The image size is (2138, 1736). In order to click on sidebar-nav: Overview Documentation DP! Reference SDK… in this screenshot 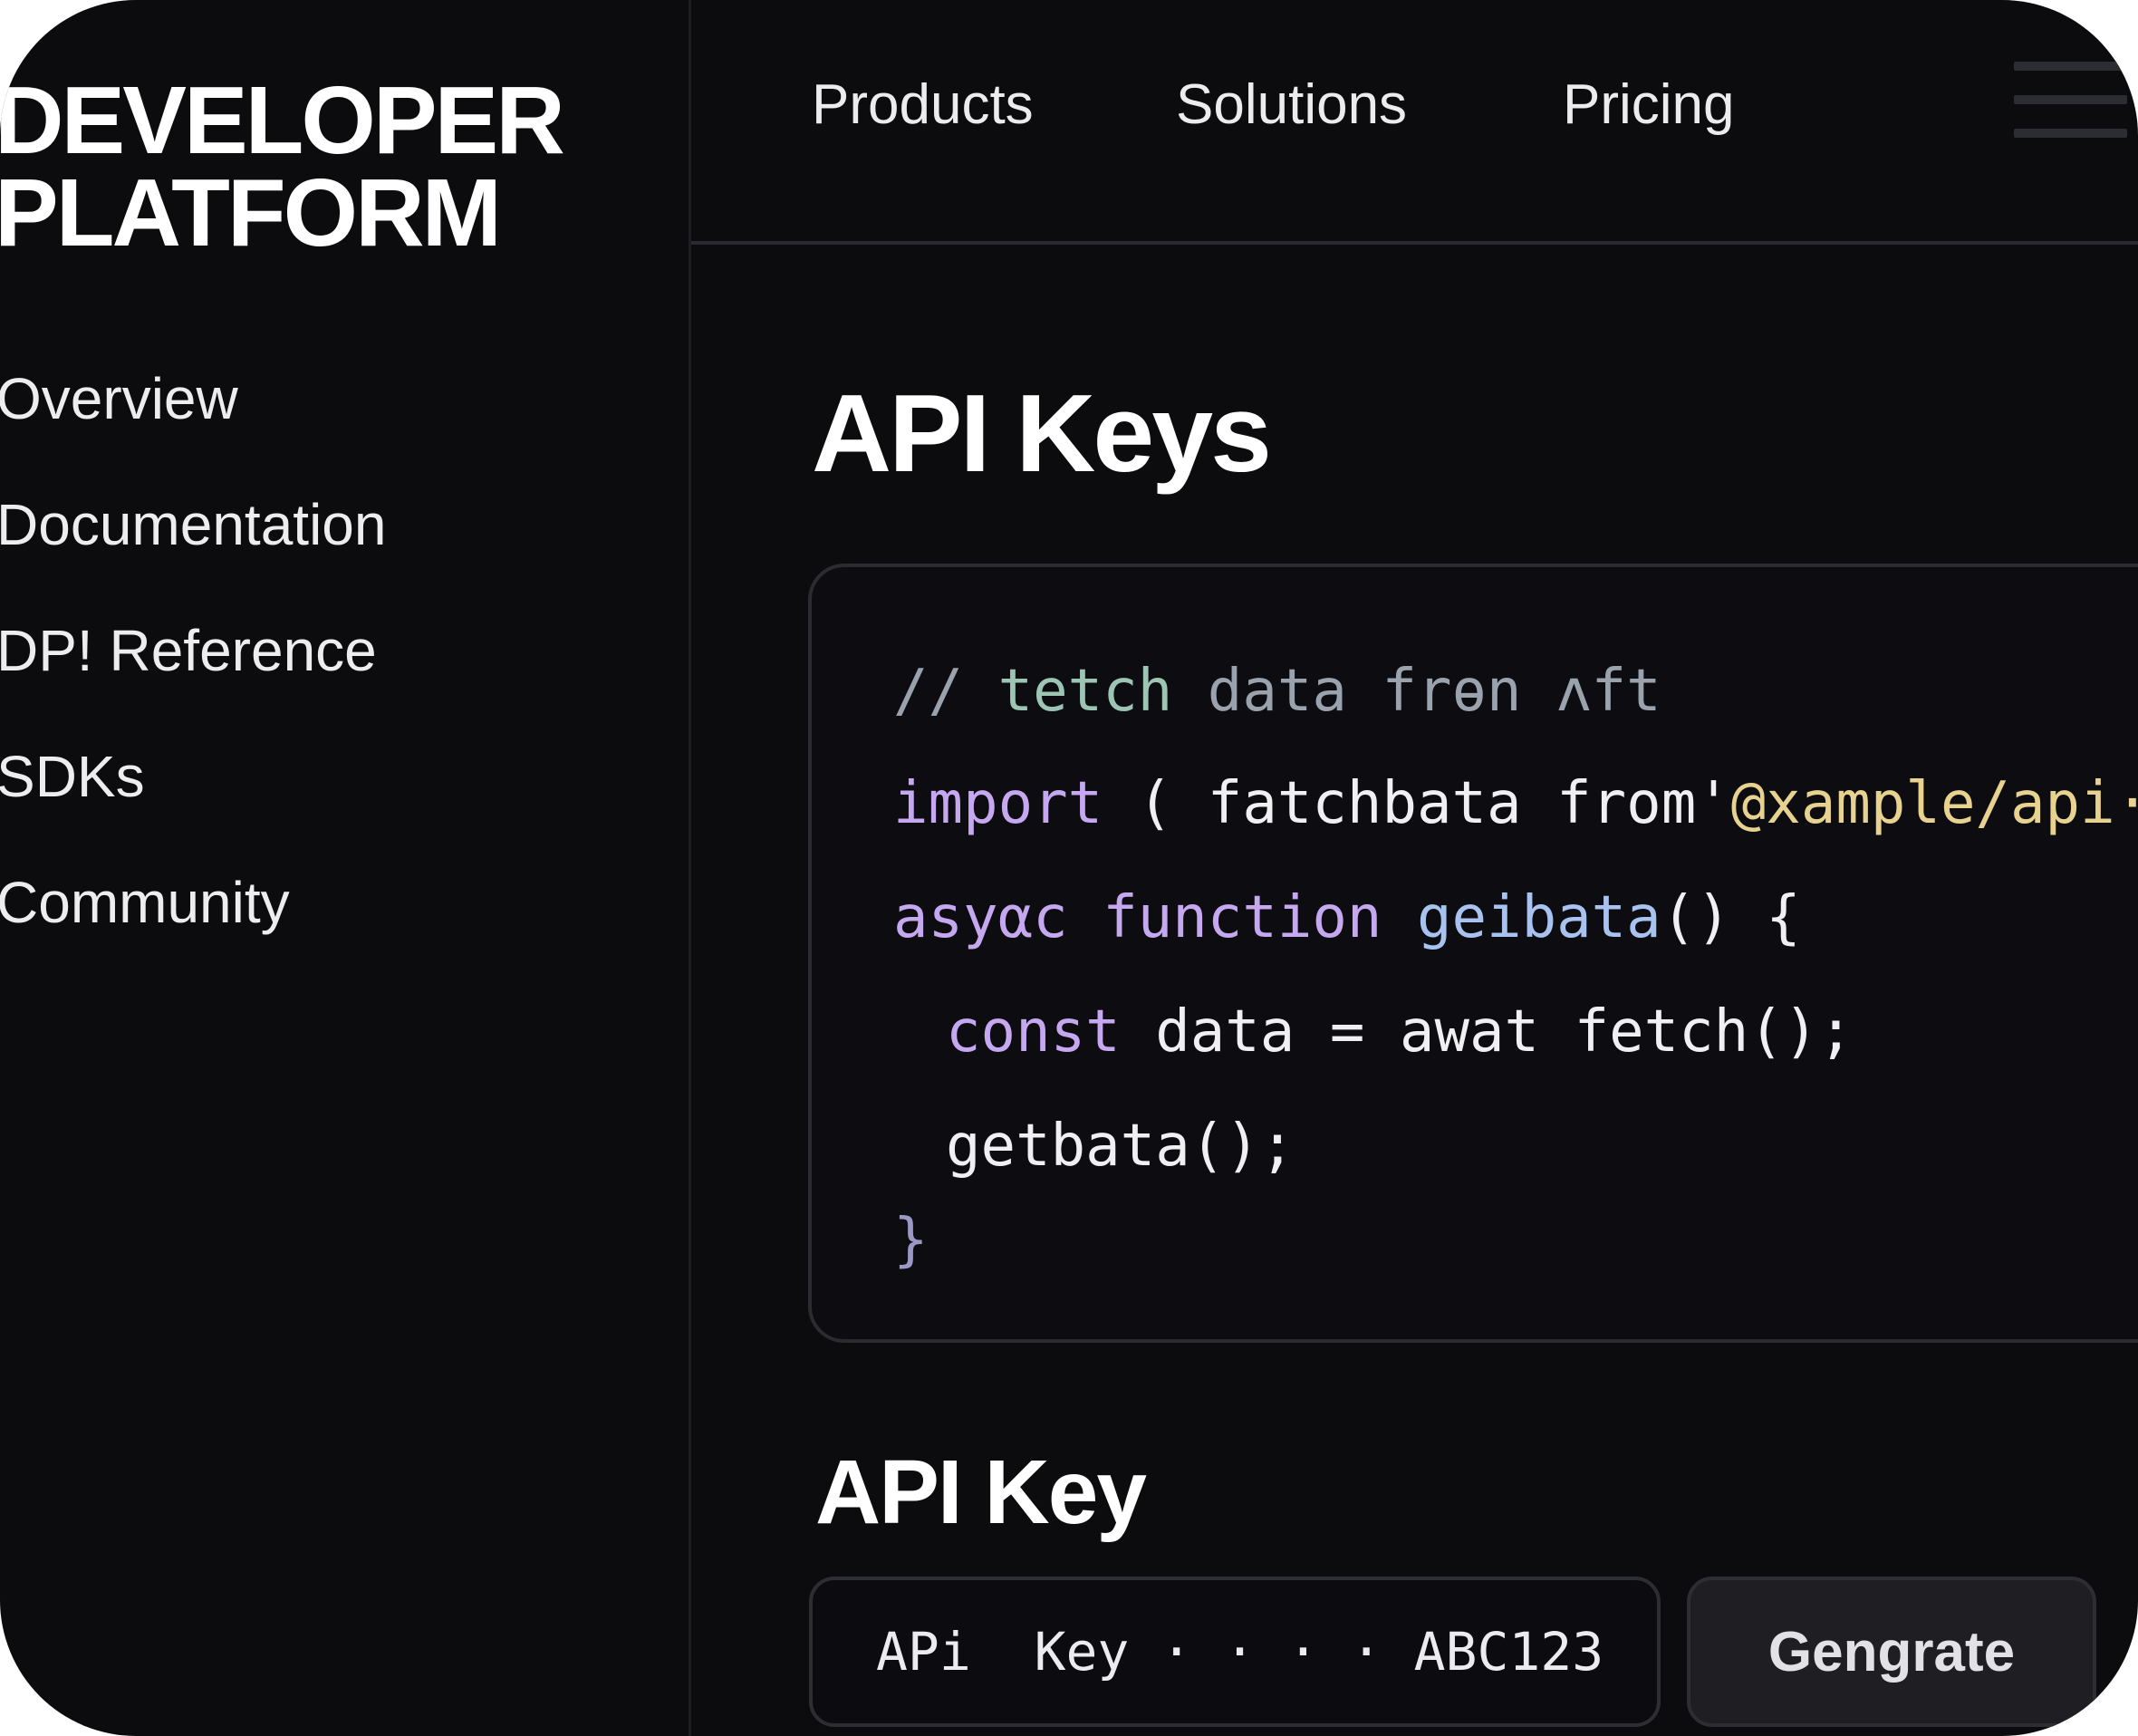, I will do `click(193, 677)`.